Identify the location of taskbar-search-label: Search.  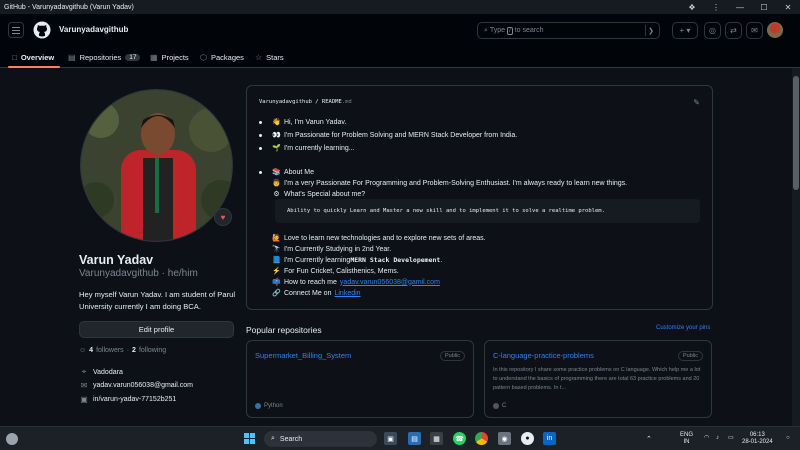
(291, 439).